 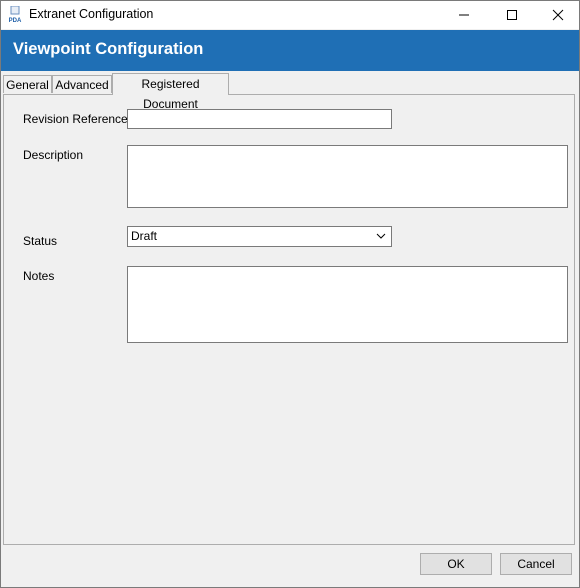 What do you see at coordinates (108, 49) in the screenshot?
I see `banner-title: Viewpoint Configuration` at bounding box center [108, 49].